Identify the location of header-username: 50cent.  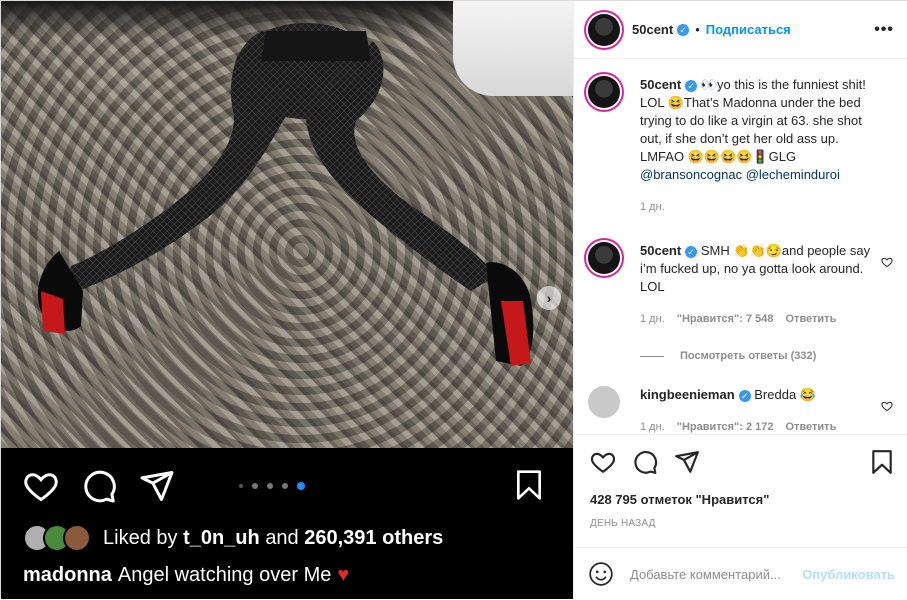
(652, 29).